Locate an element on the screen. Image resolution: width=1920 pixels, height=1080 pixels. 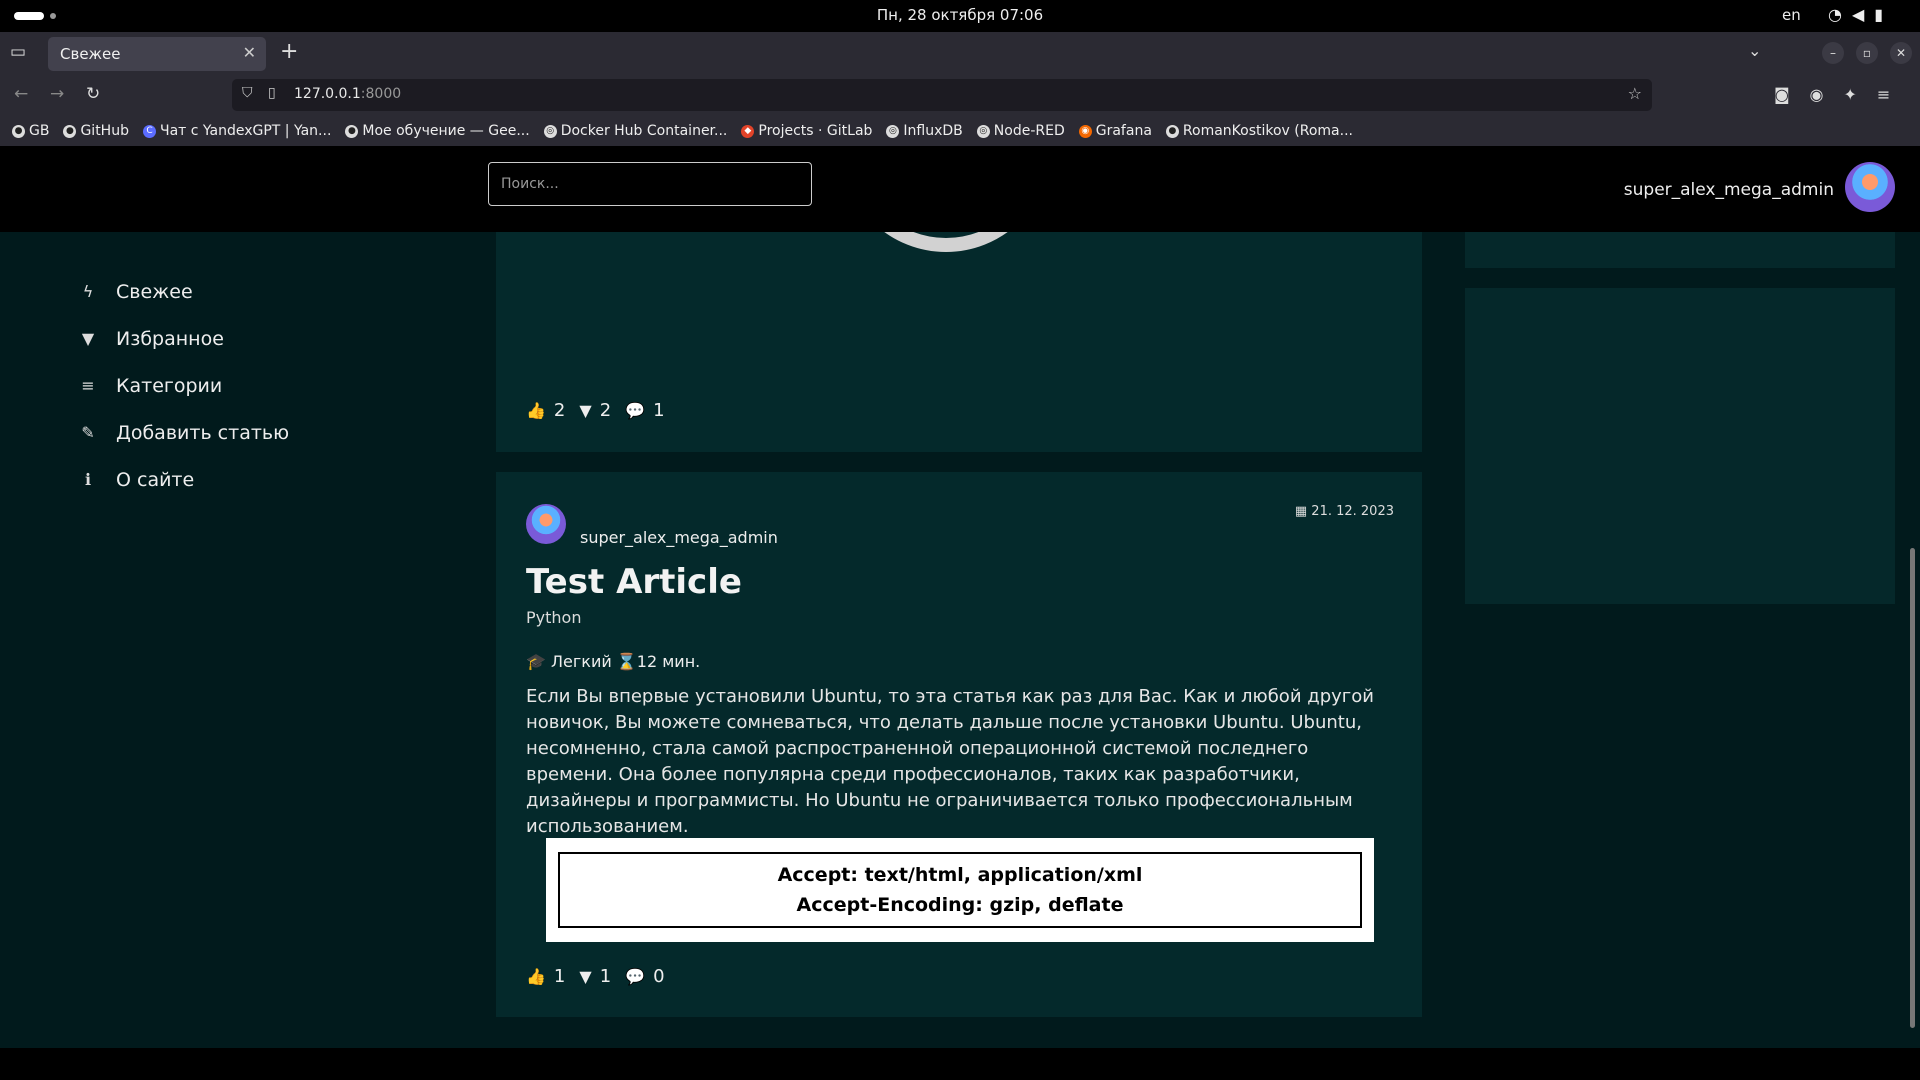
tab-history-icon: ▭ is located at coordinates (18, 52).